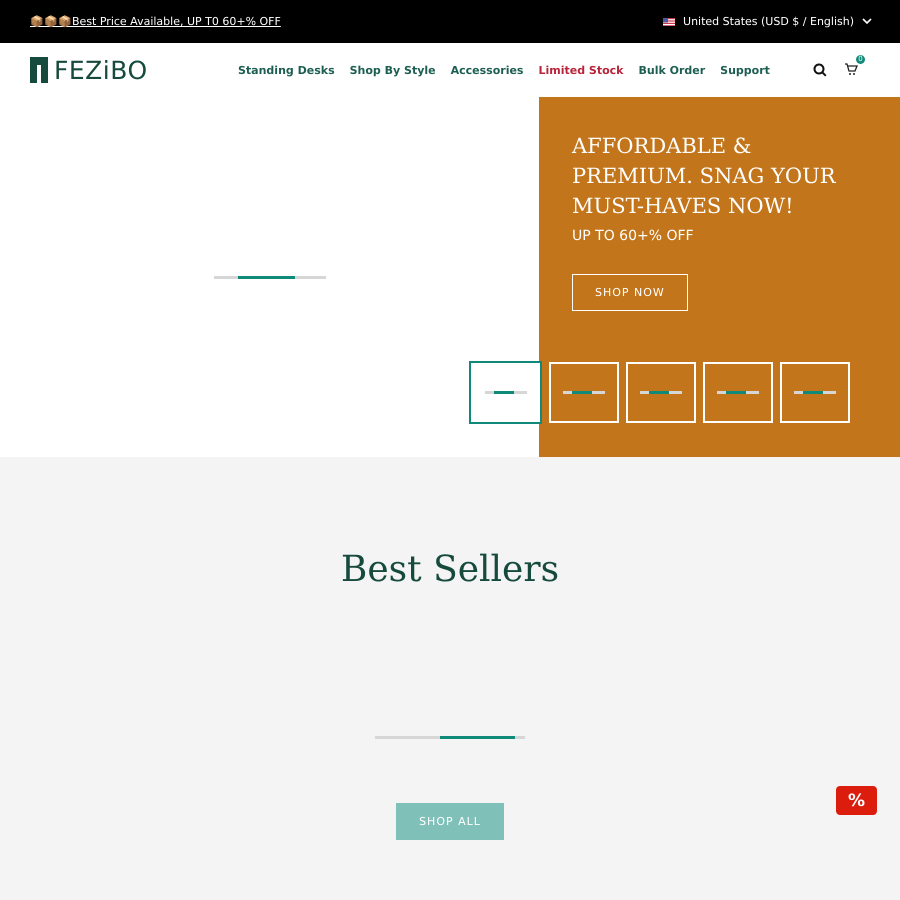 The height and width of the screenshot is (900, 900). I want to click on shop-now-button: SHOP NOW, so click(630, 292).